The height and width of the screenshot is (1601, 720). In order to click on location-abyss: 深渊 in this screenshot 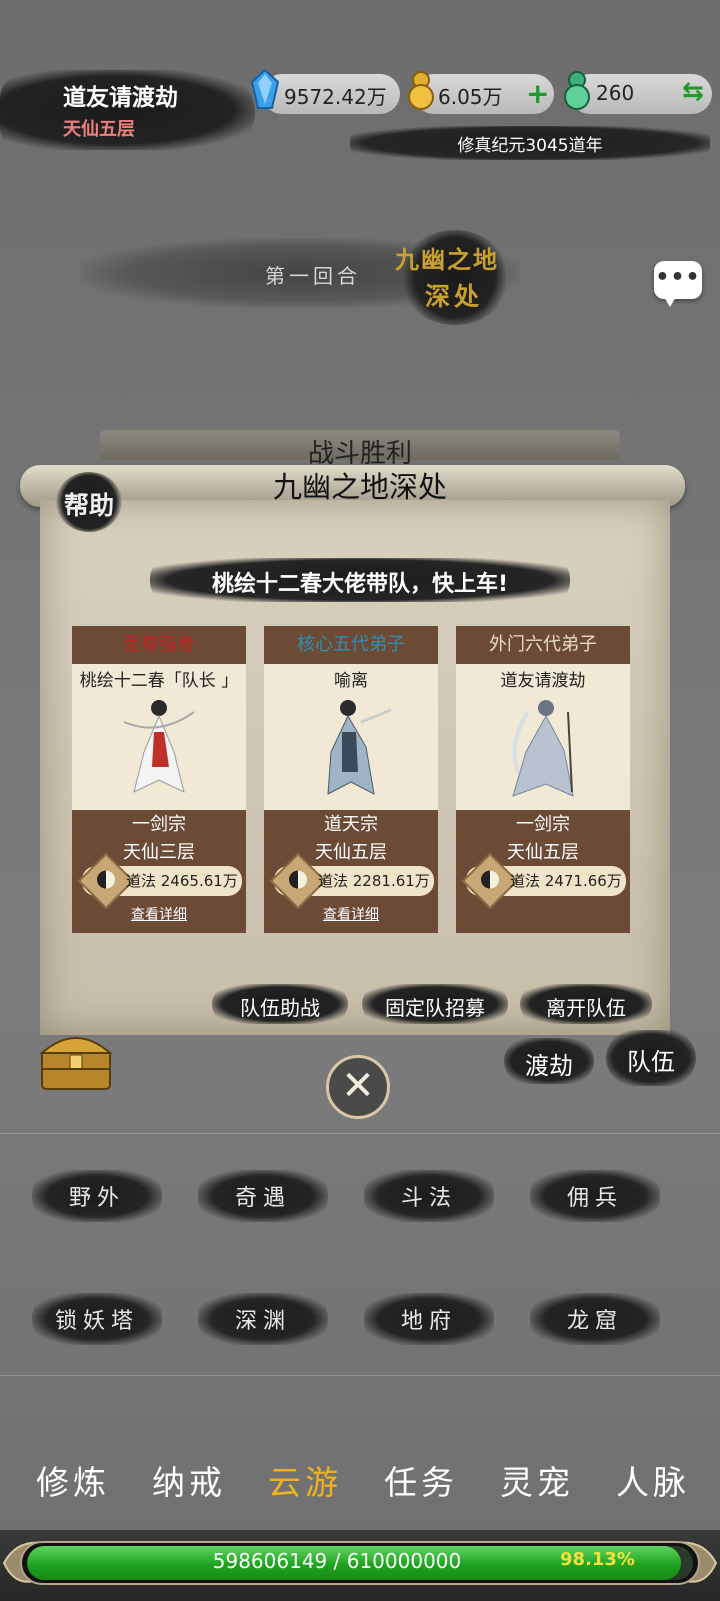, I will do `click(263, 1319)`.